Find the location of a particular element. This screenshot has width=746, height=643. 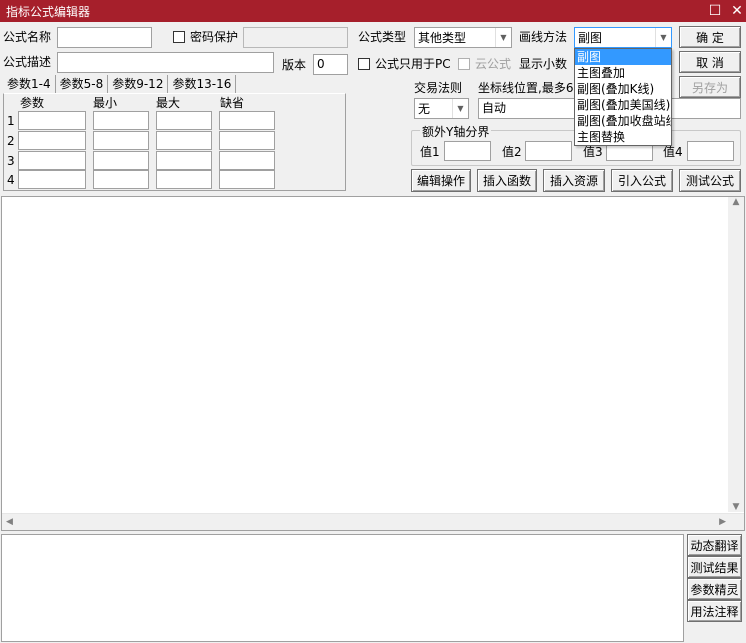

trade-rule-label: 交易法则 is located at coordinates (438, 88).